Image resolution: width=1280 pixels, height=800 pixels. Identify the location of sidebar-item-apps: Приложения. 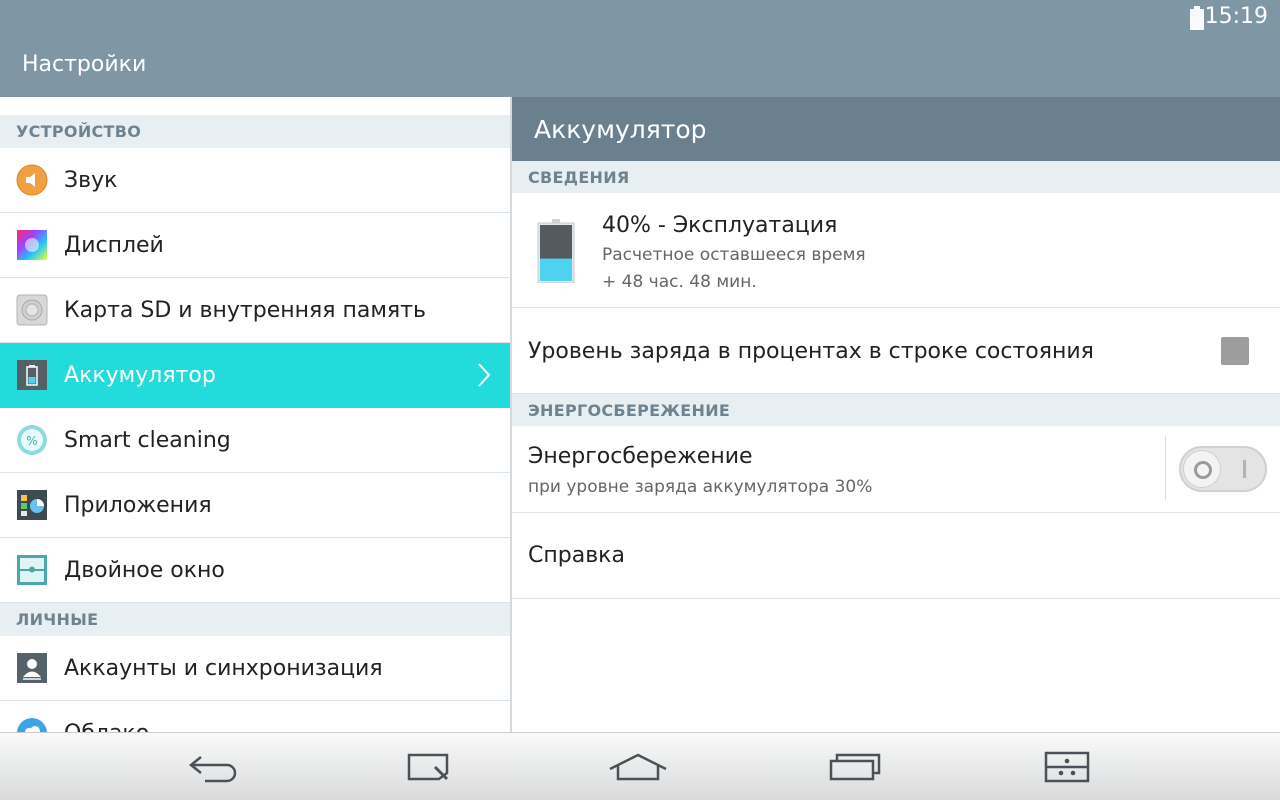
(255, 505).